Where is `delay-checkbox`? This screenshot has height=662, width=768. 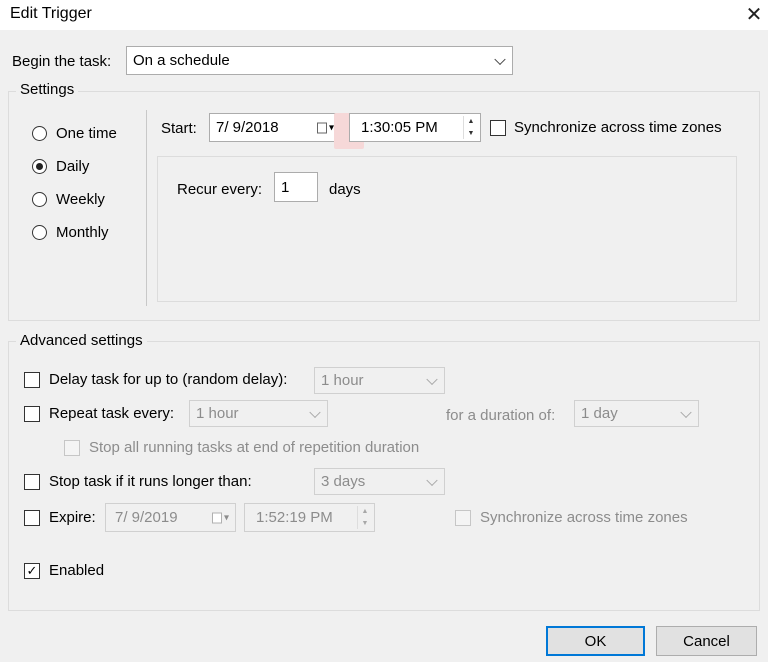
delay-checkbox is located at coordinates (32, 379).